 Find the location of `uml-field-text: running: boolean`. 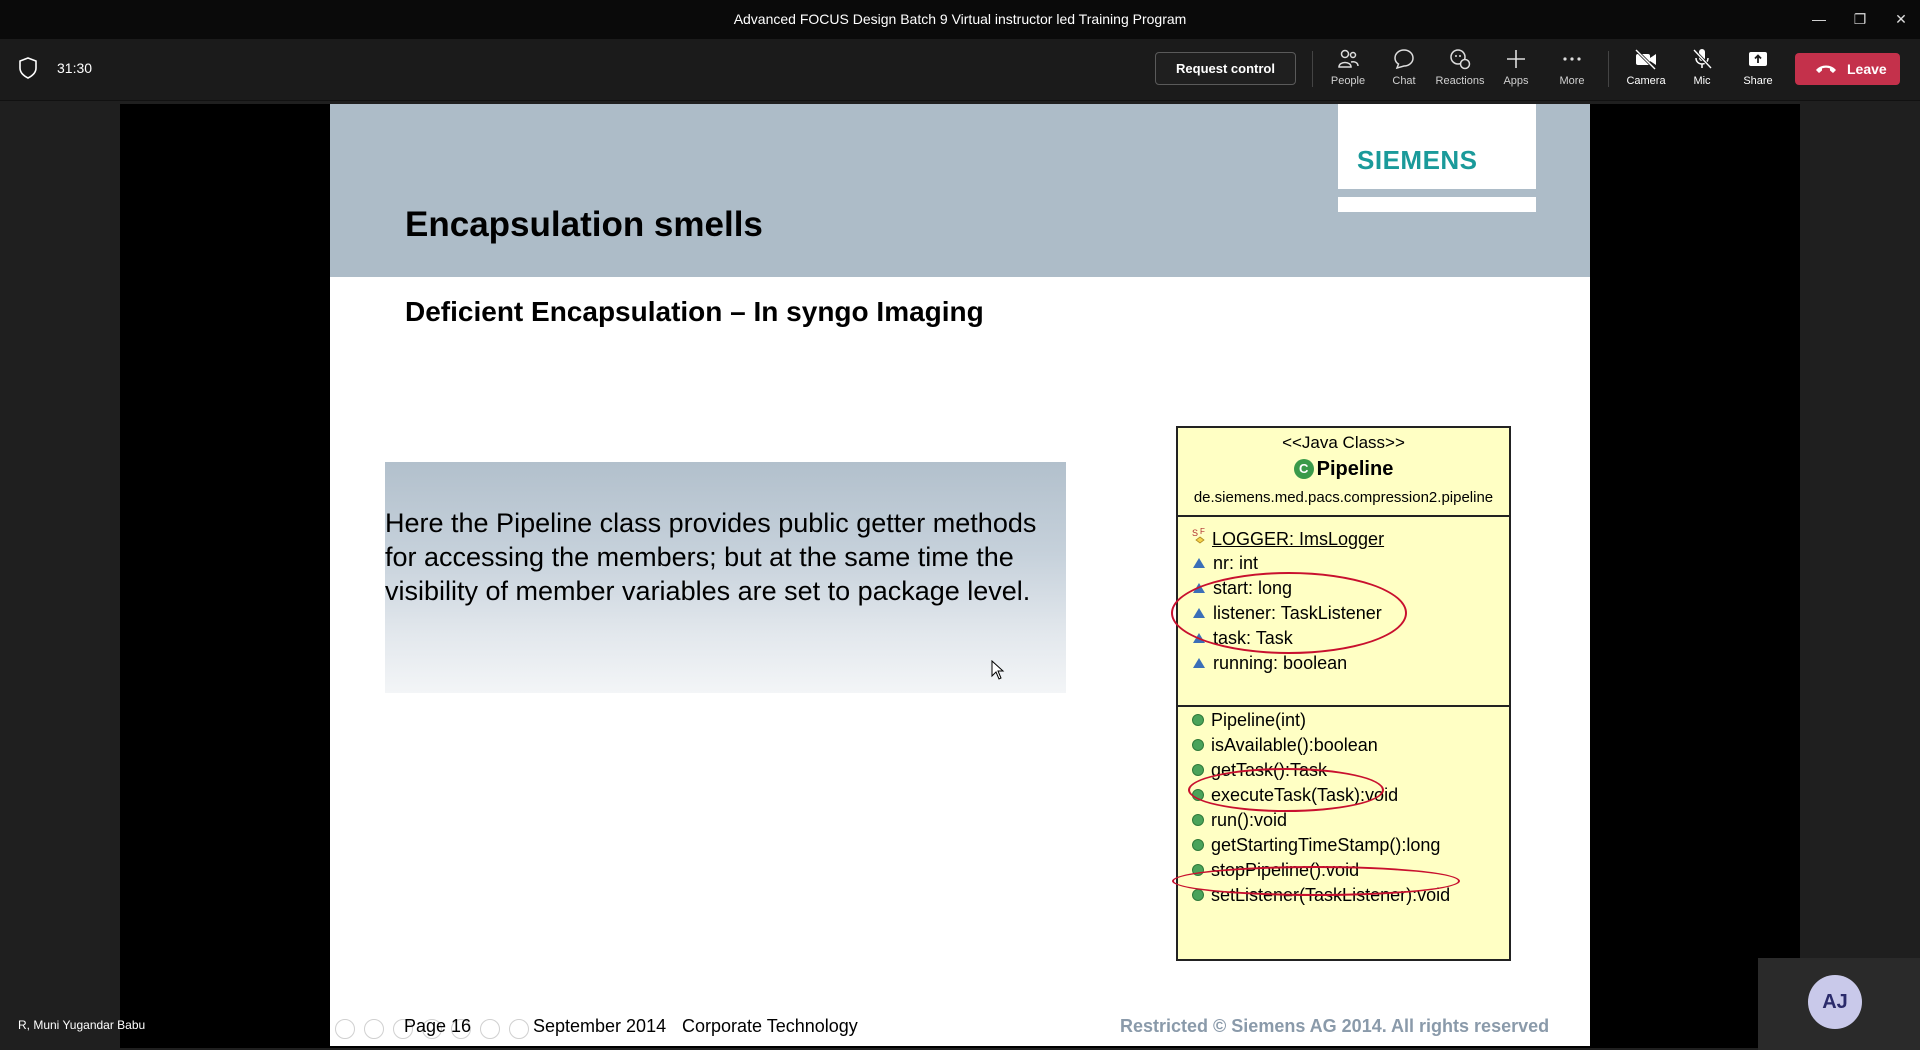

uml-field-text: running: boolean is located at coordinates (1280, 663).